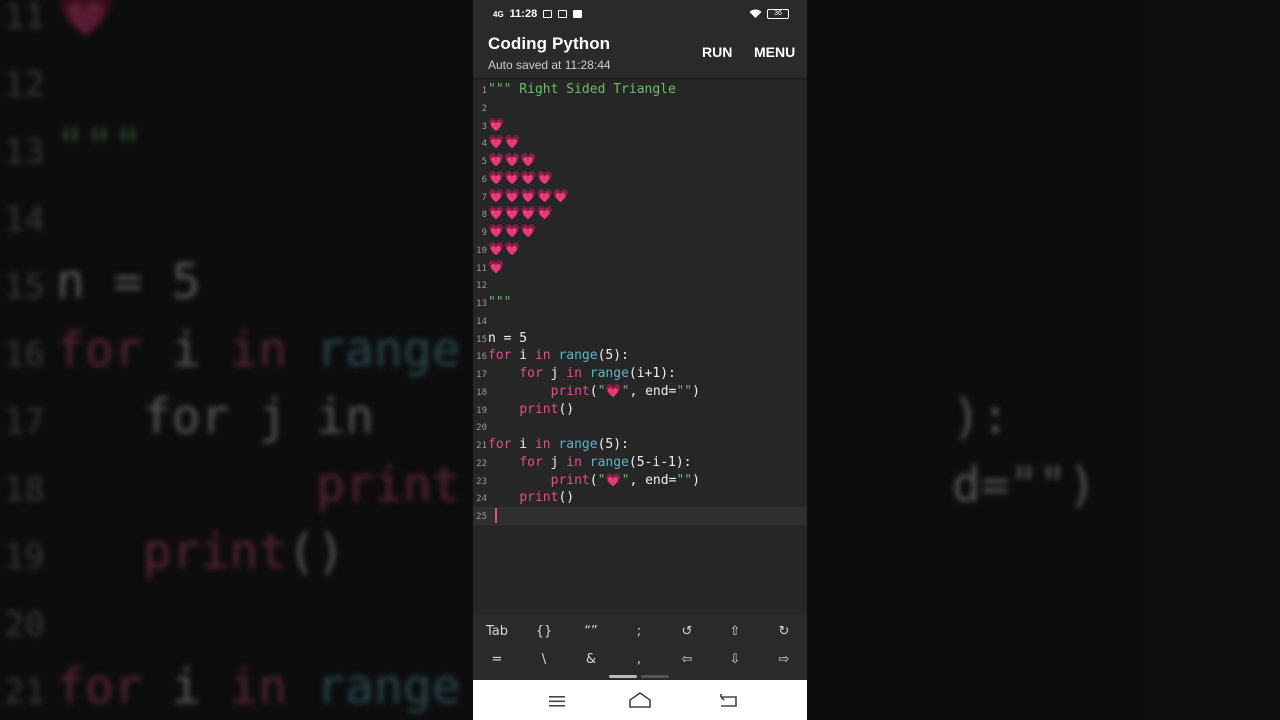 The image size is (1280, 720). I want to click on line-code: n = 5, so click(507, 339).